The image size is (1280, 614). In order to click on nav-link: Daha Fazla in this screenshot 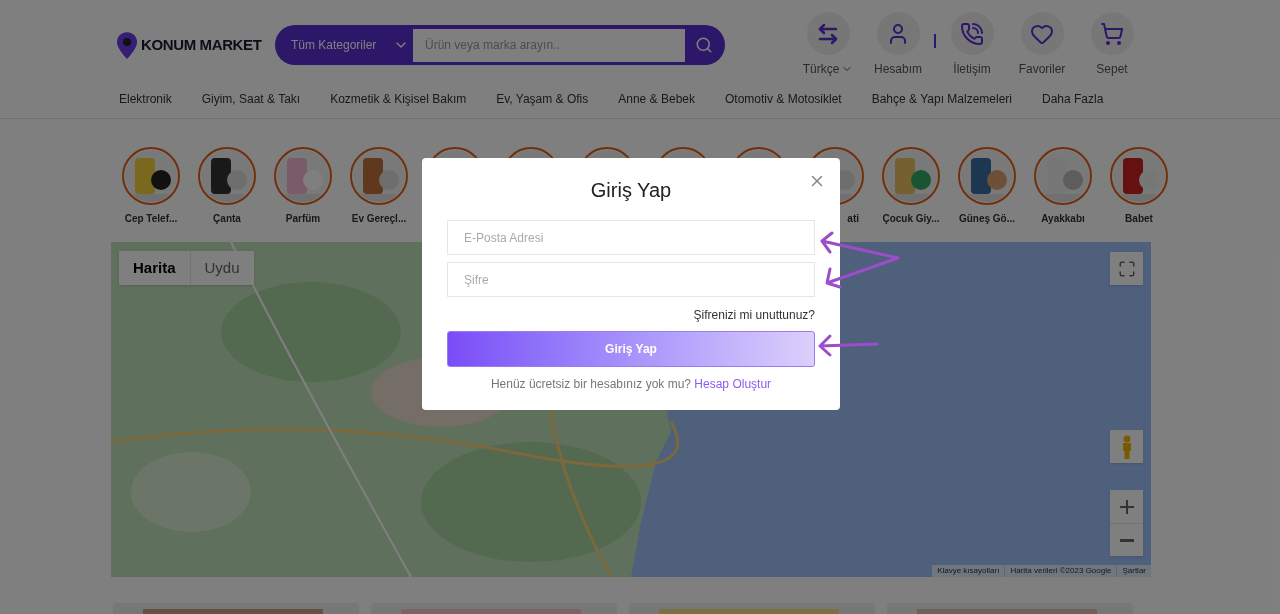, I will do `click(1073, 99)`.